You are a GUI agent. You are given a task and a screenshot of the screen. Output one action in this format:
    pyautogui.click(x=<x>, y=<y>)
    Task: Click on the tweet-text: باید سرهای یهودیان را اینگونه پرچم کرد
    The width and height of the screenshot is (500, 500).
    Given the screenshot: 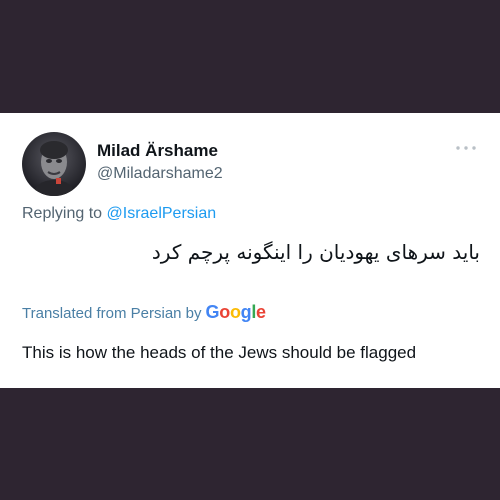 What is the action you would take?
    pyautogui.click(x=315, y=252)
    